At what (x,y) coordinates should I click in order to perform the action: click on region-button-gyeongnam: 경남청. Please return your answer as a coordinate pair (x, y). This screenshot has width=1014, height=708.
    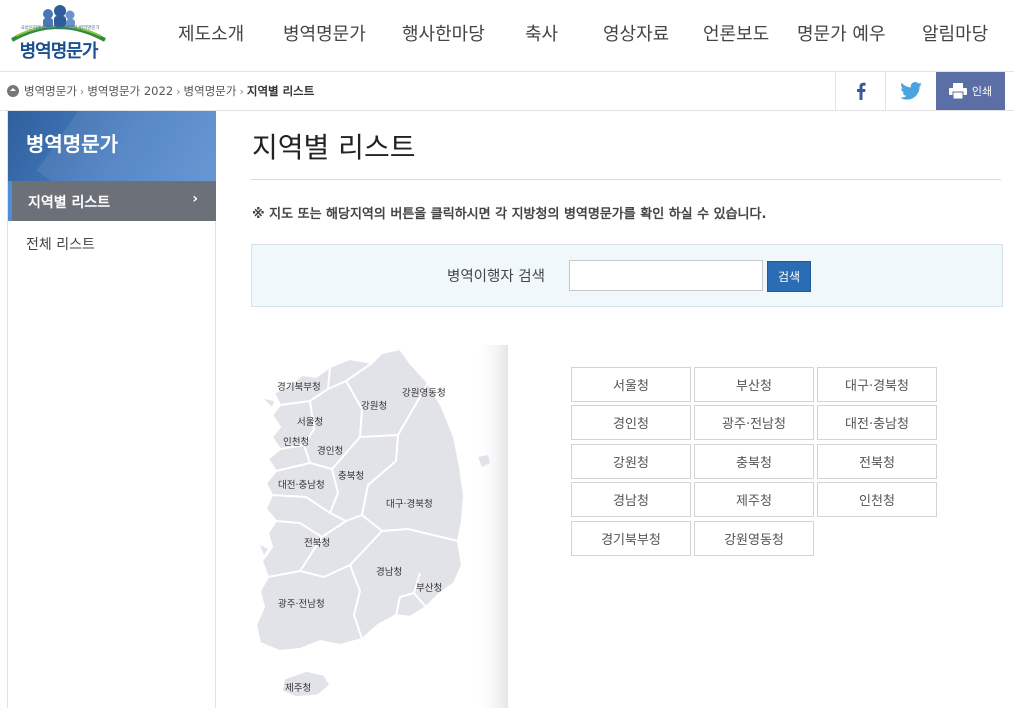
    Looking at the image, I should click on (631, 499).